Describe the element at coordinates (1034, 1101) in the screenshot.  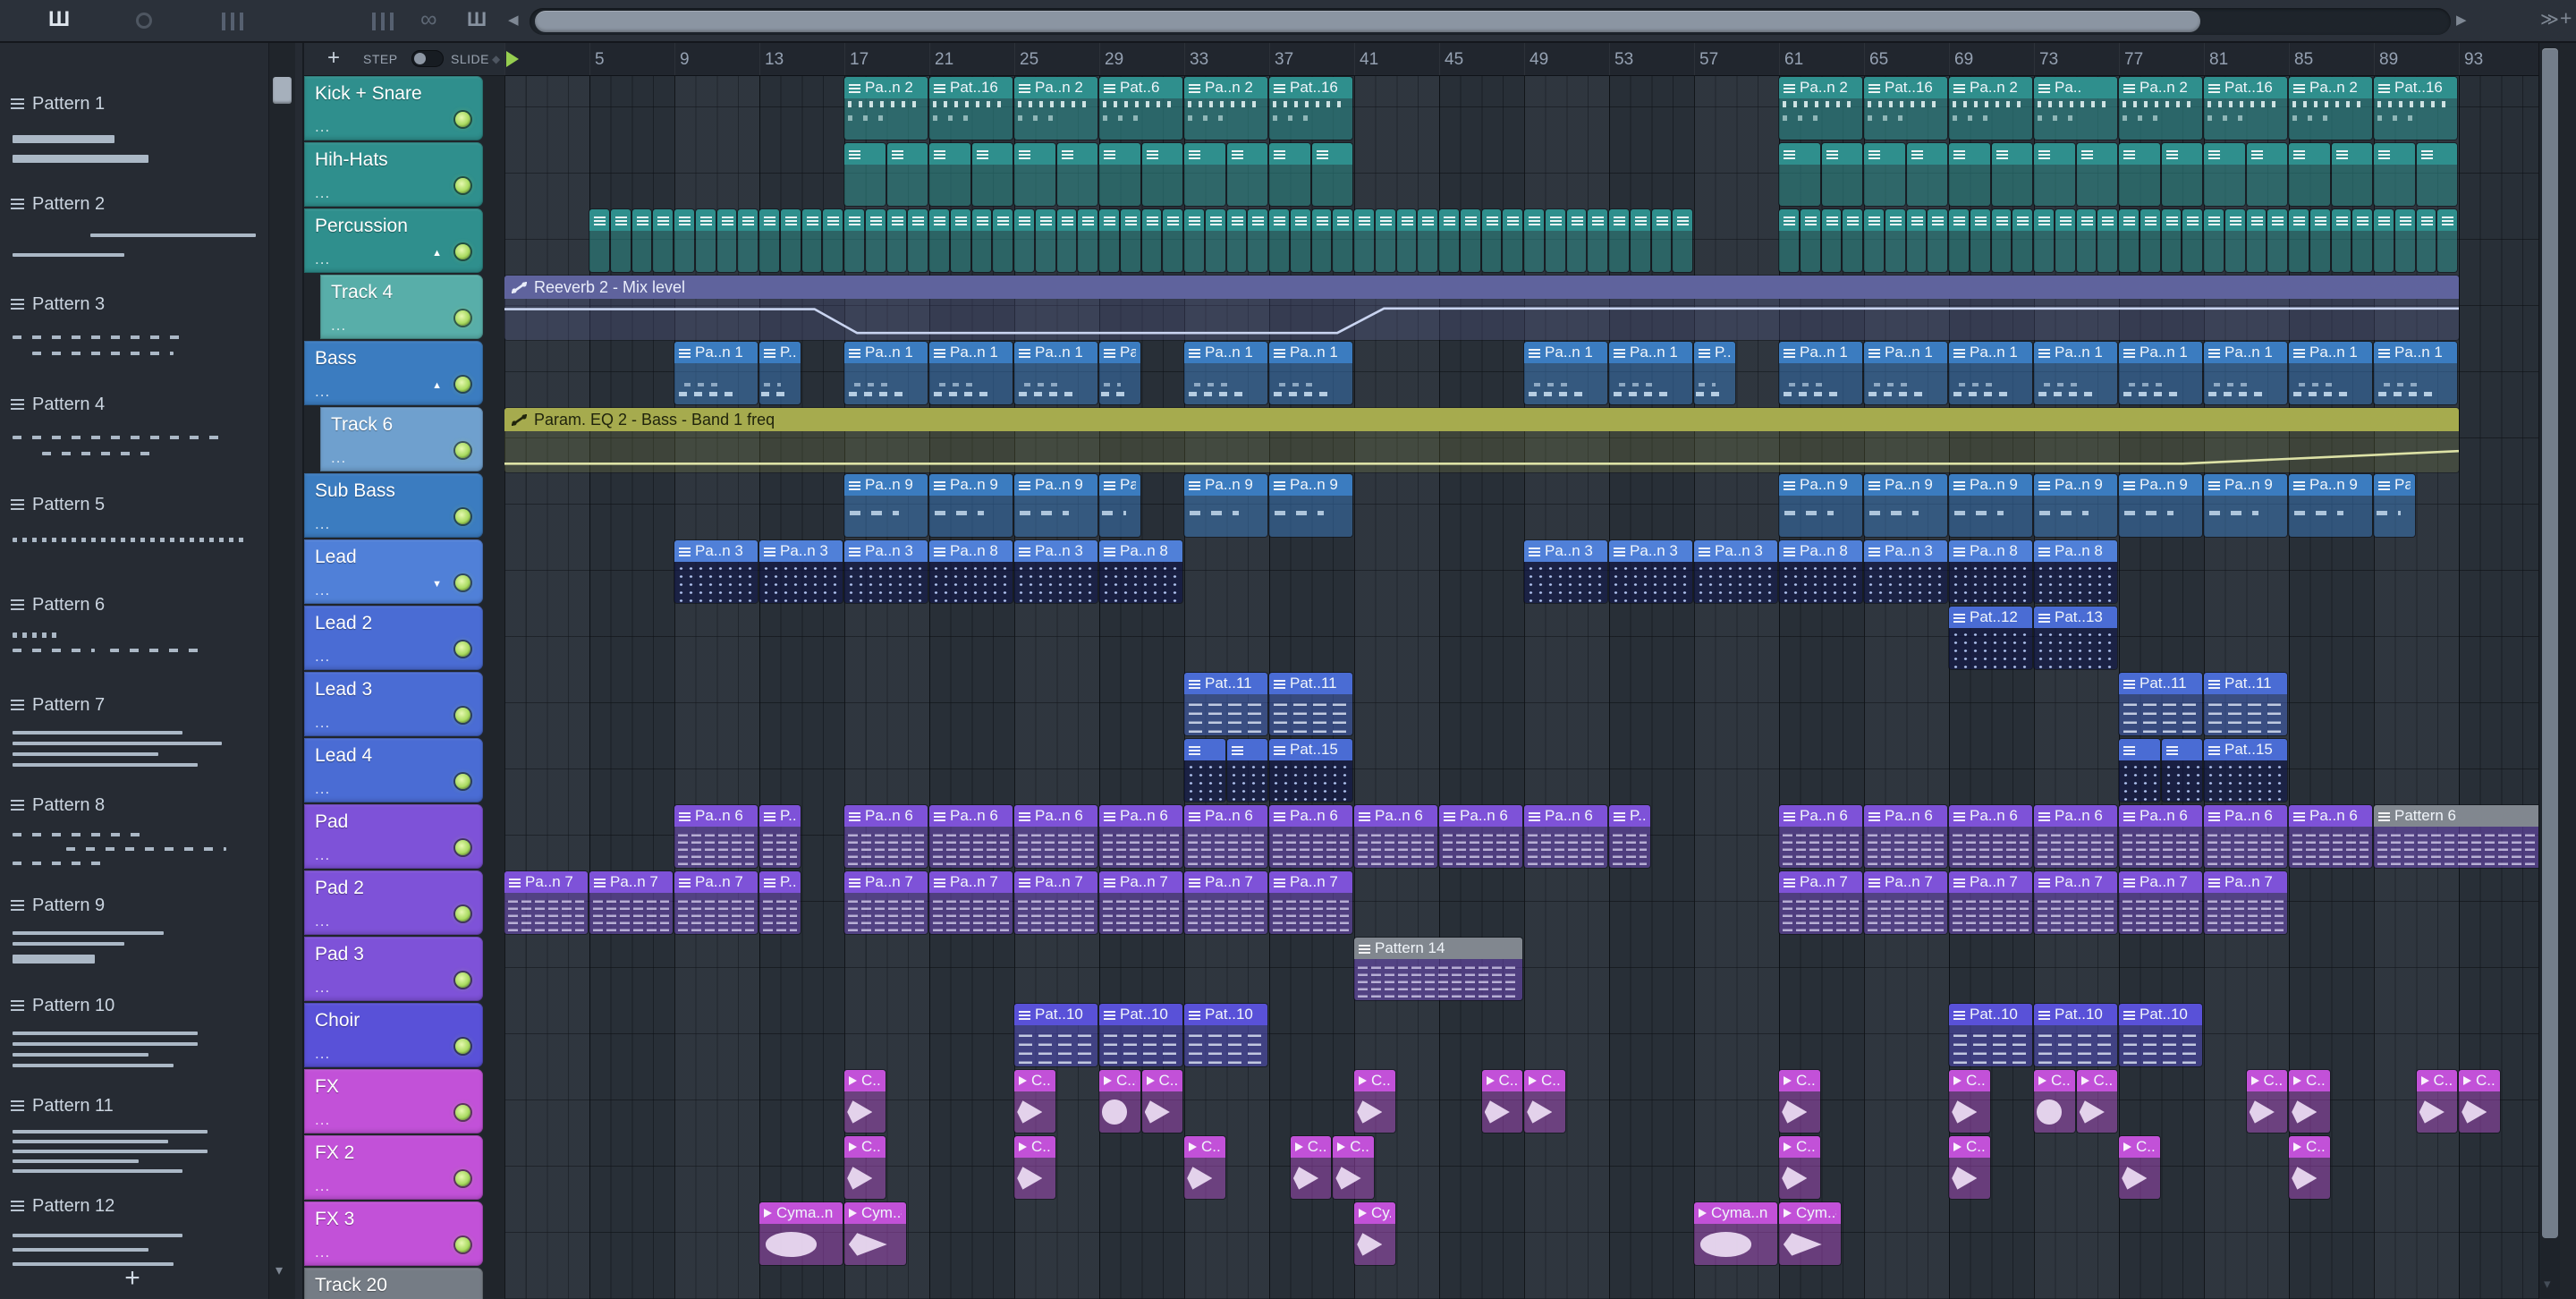
I see `audio-clip: C..)` at that location.